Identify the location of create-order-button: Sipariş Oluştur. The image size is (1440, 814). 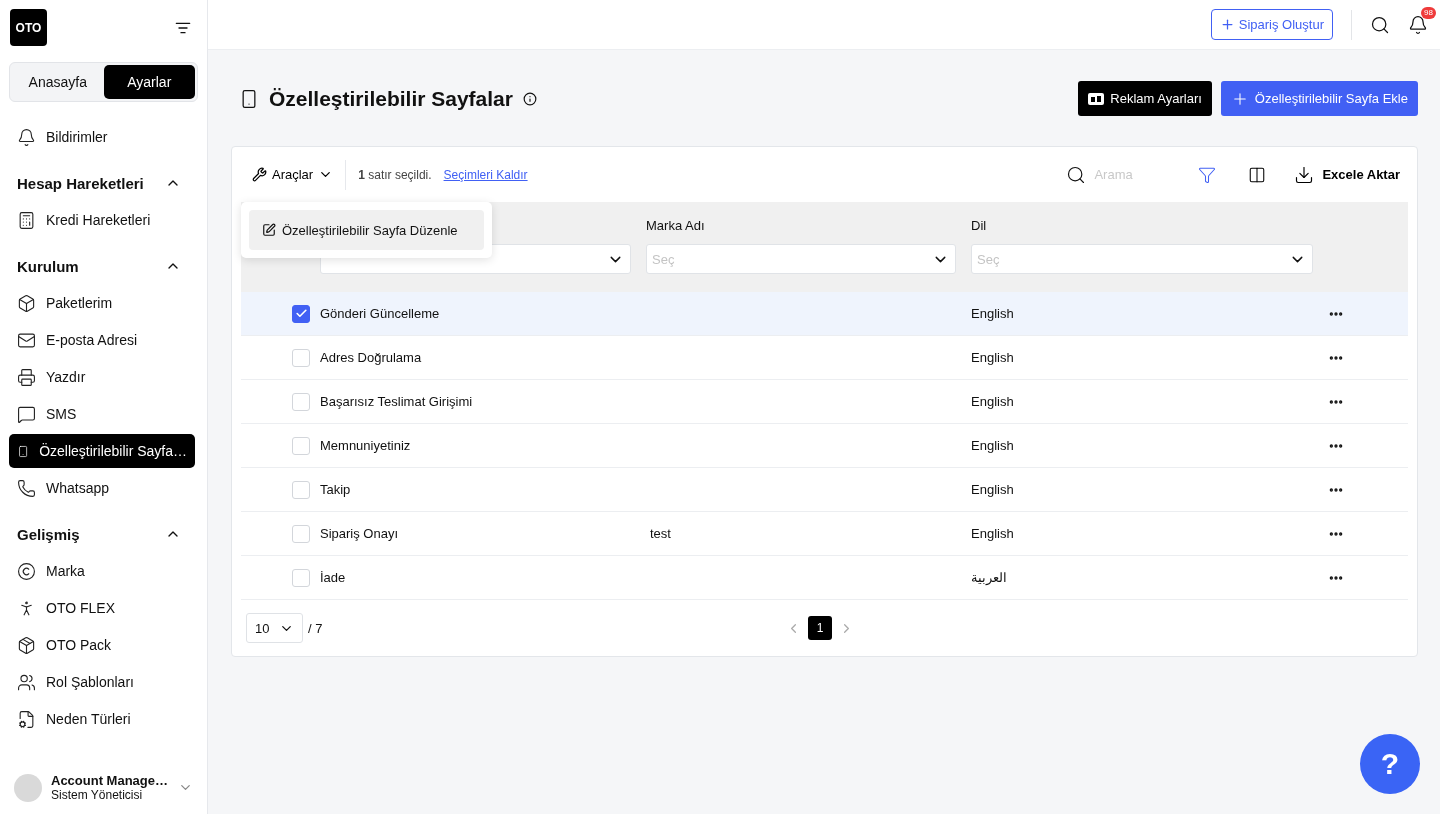
(1271, 24).